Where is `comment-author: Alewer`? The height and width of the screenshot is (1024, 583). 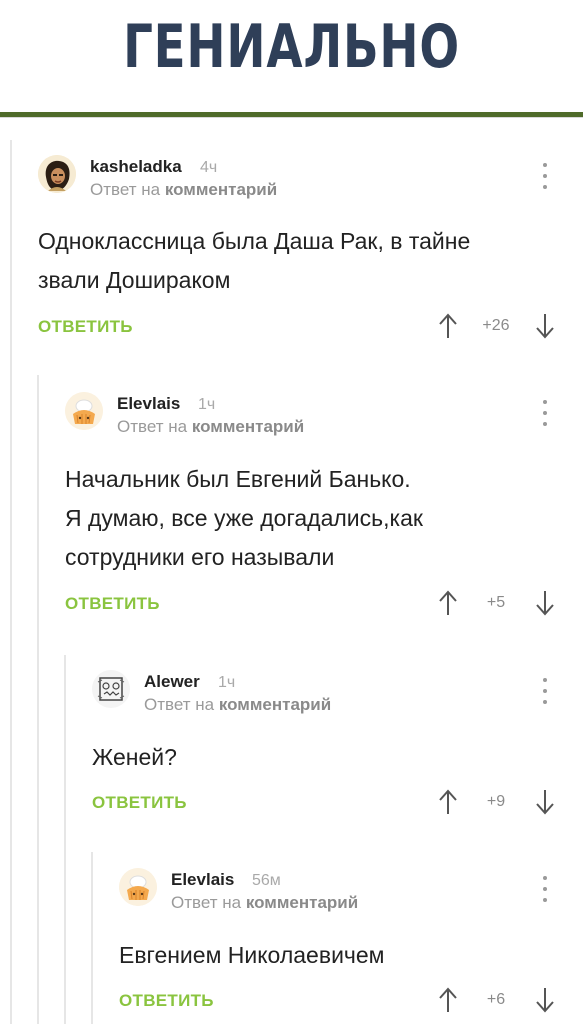 comment-author: Alewer is located at coordinates (172, 682).